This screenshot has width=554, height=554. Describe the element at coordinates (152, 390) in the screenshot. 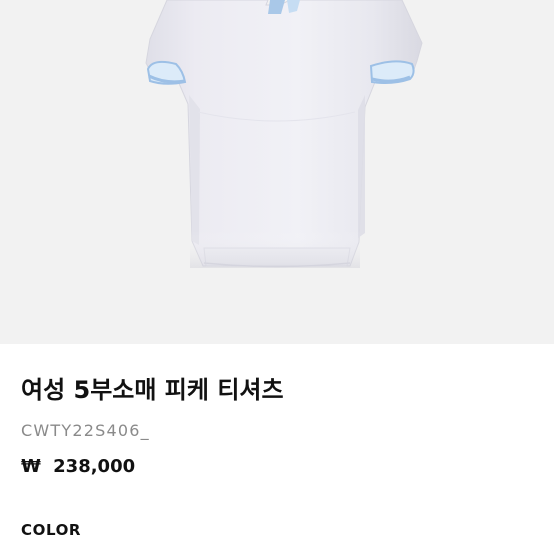

I see `product-title: 여성 5부소매 피케 티셔츠` at that location.